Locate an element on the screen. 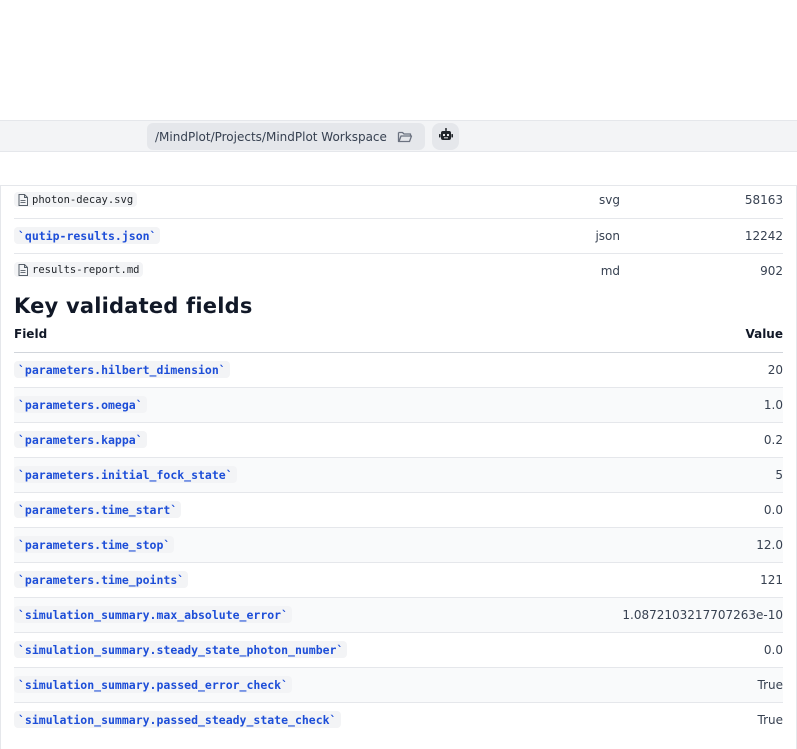  table-row: `parameters.kappa` 0.2 is located at coordinates (398, 440).